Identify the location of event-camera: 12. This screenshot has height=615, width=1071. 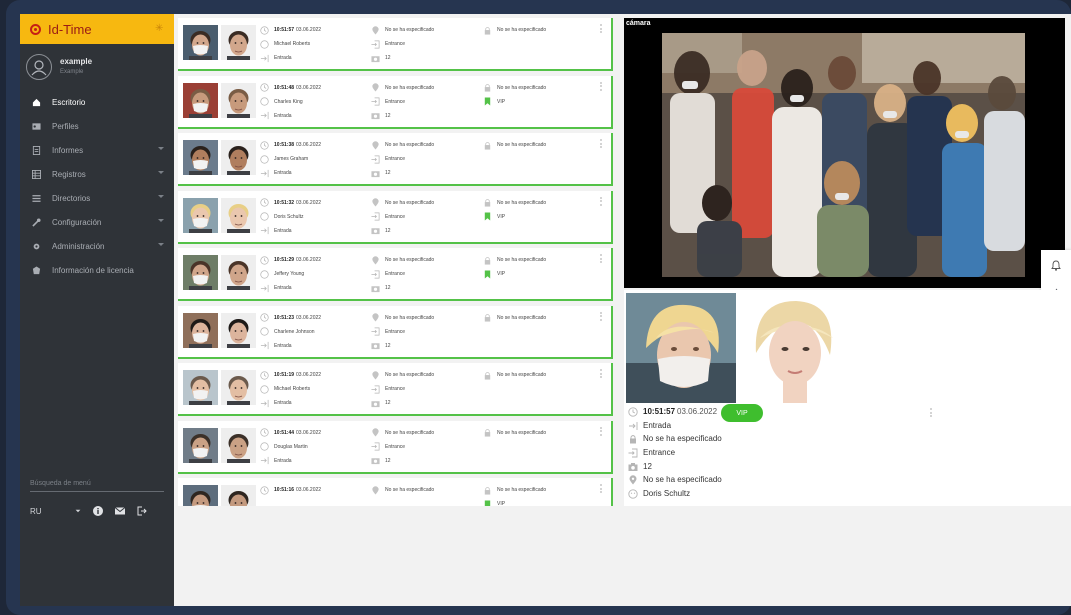
(388, 173).